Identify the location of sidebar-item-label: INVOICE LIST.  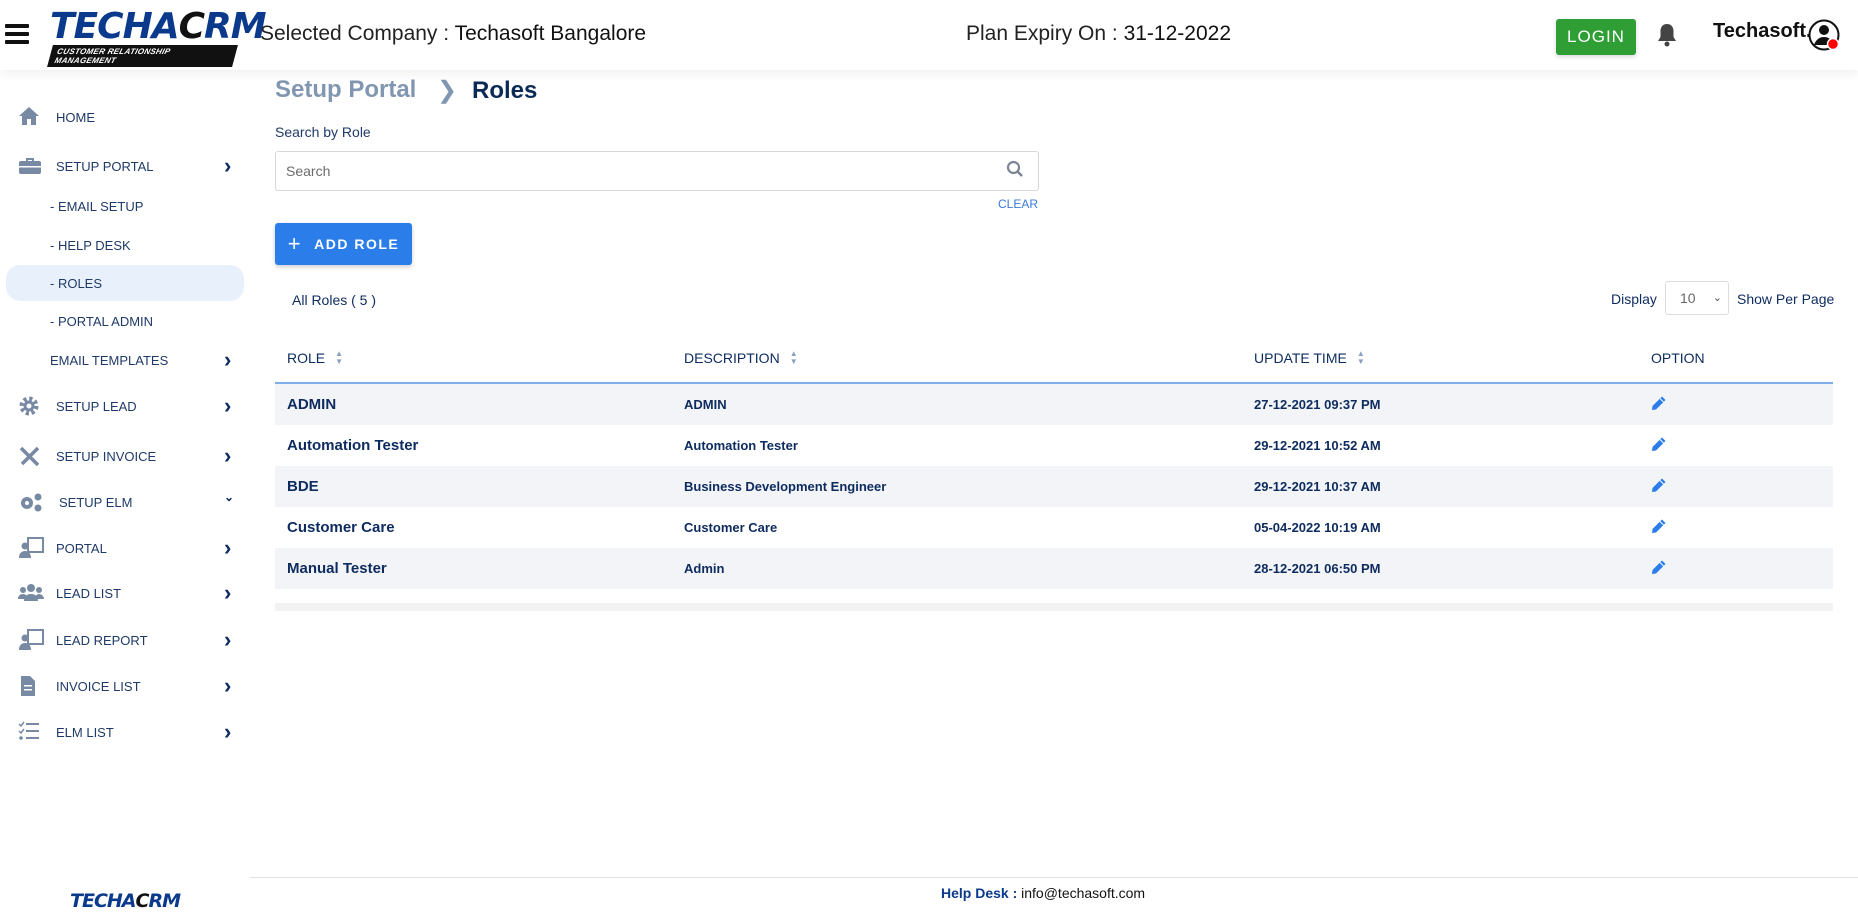
(98, 686).